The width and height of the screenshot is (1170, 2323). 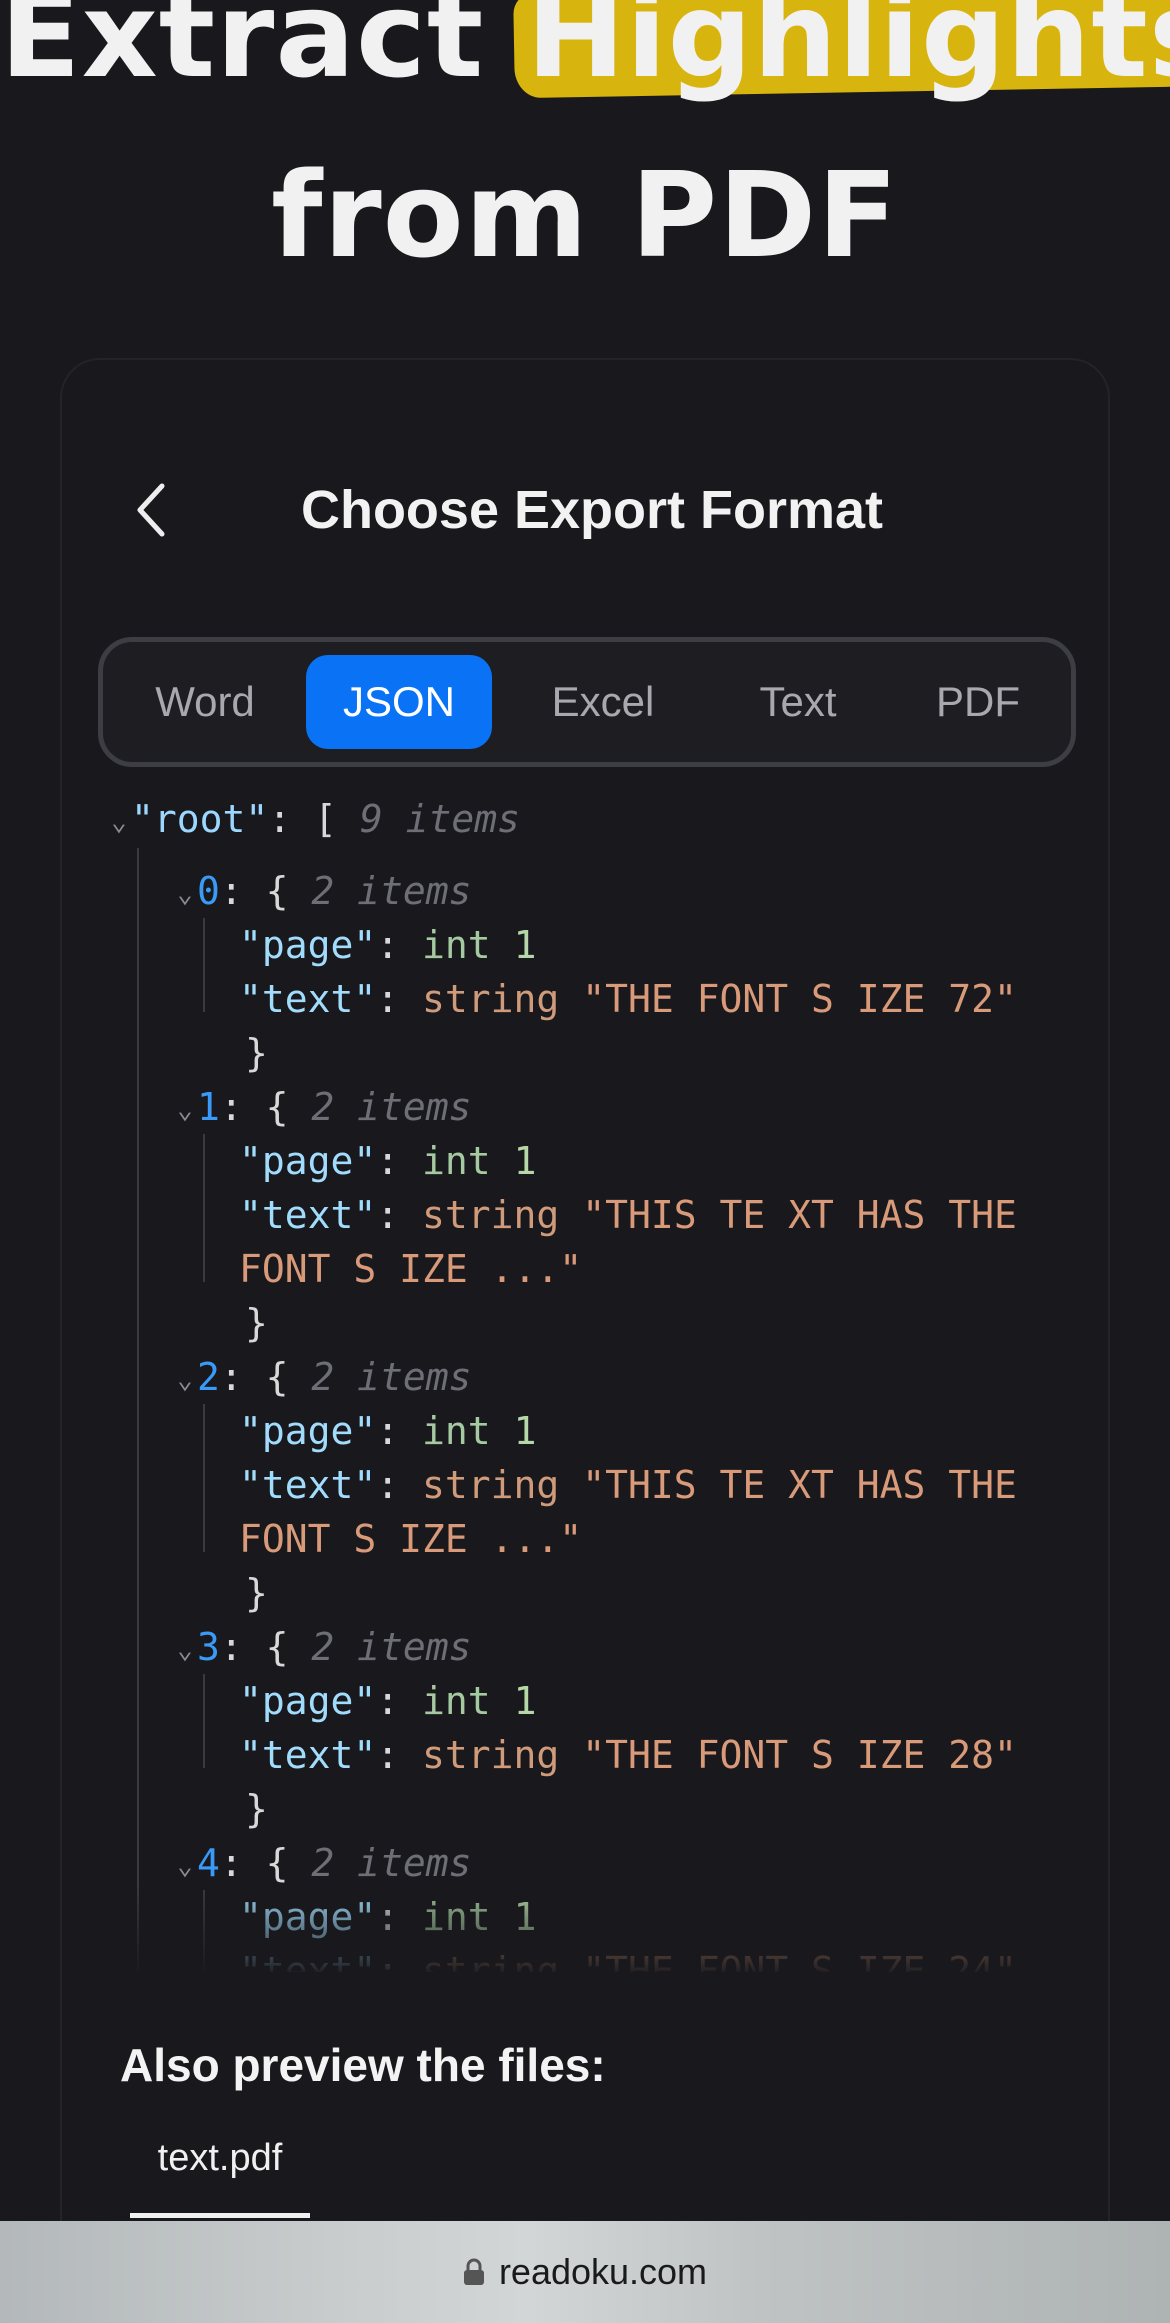 I want to click on preview-title: Also preview the files:, so click(x=363, y=2065).